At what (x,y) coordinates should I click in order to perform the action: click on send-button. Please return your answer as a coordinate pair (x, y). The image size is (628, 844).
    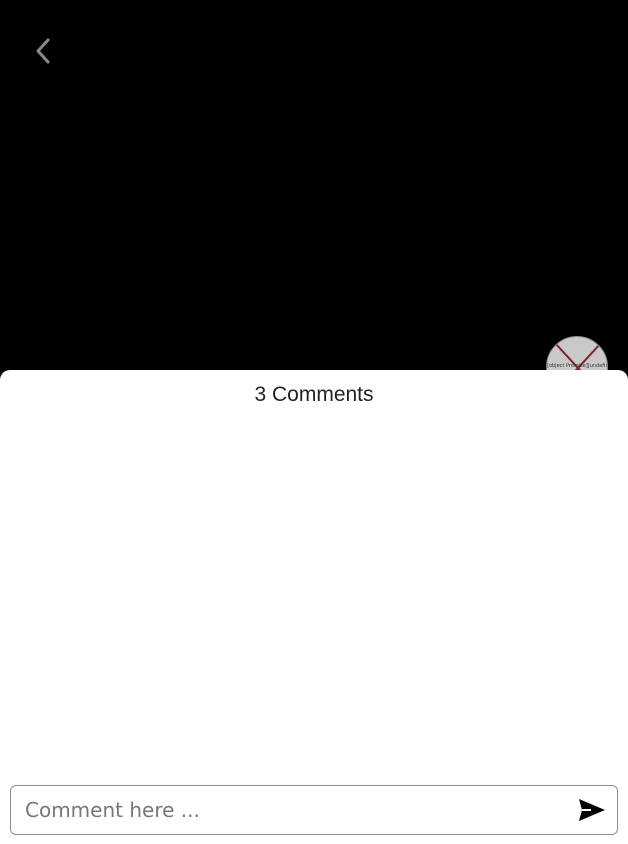
    Looking at the image, I should click on (592, 810).